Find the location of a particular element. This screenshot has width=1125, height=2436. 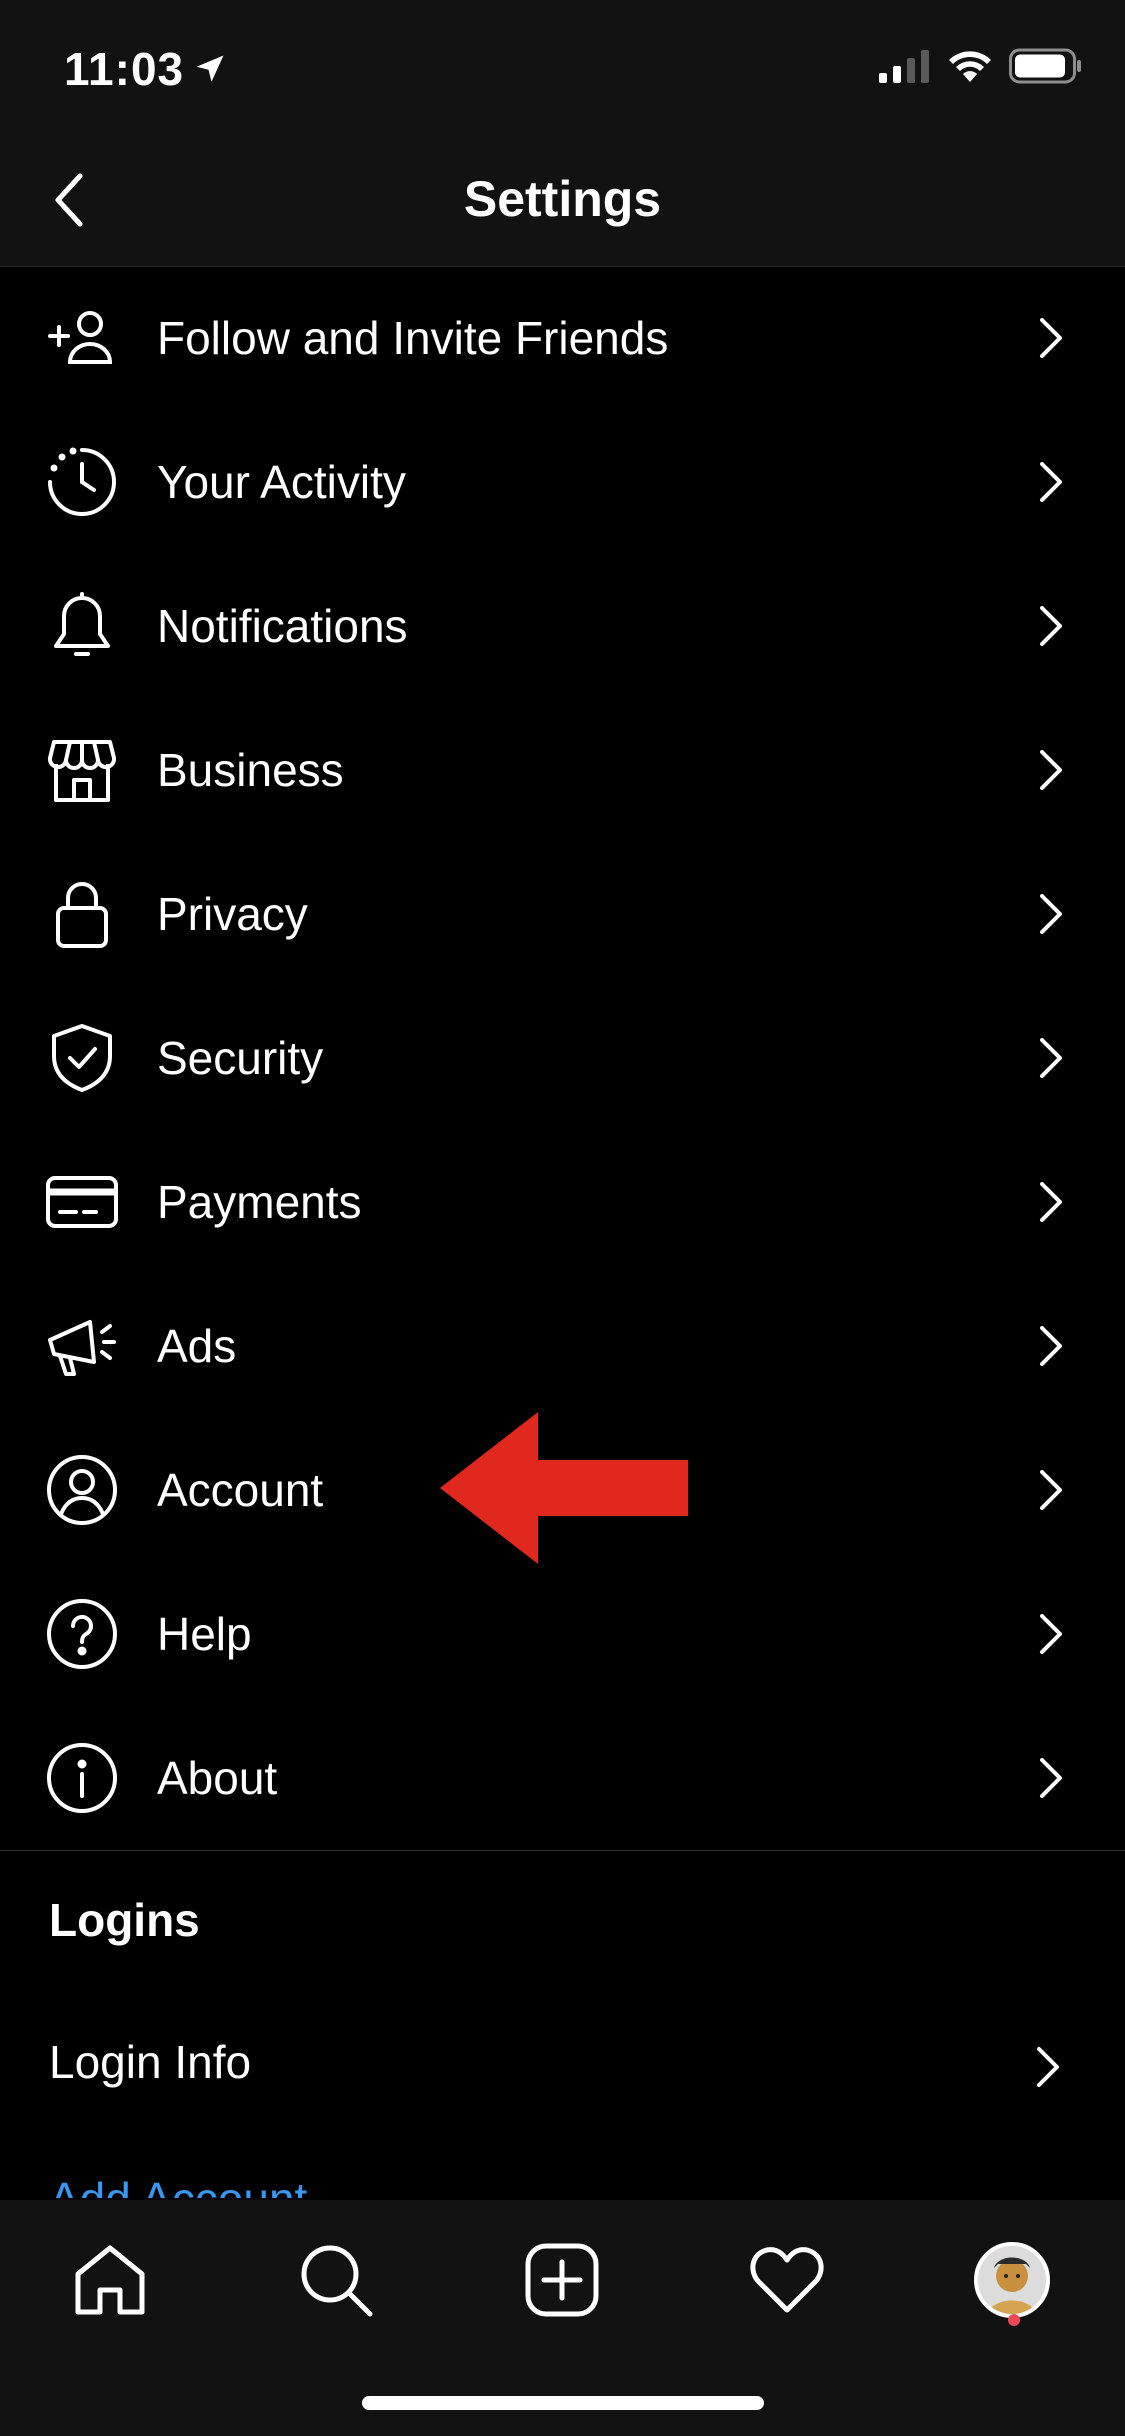

menu-item-your-activity: Your Activity is located at coordinates (562, 482).